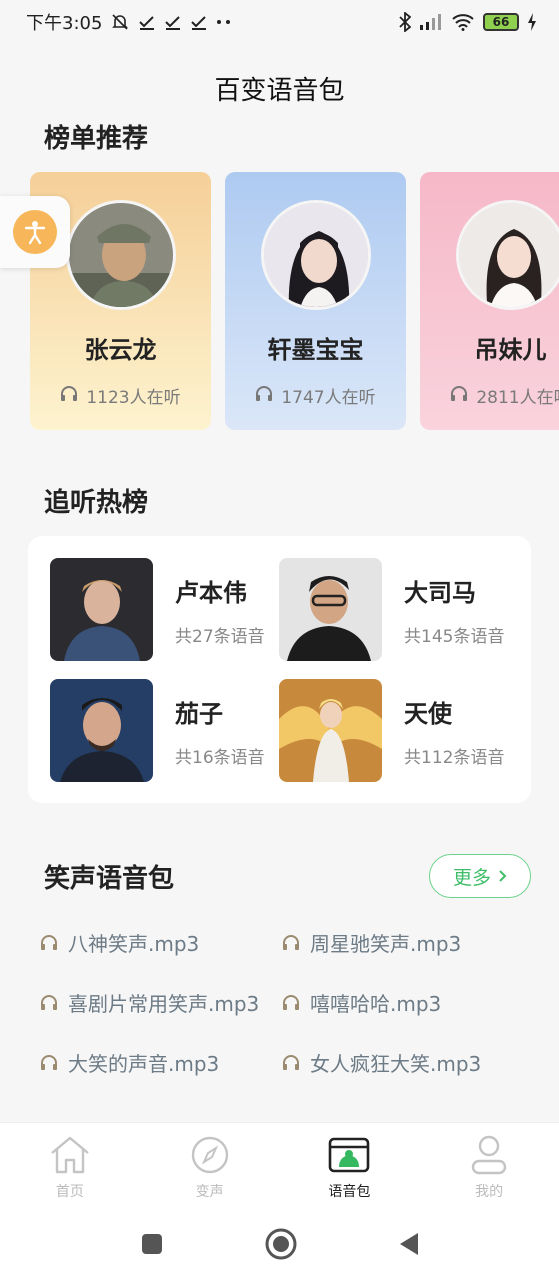 This screenshot has width=559, height=1280. What do you see at coordinates (405, 22) in the screenshot?
I see `bluetooth-icon` at bounding box center [405, 22].